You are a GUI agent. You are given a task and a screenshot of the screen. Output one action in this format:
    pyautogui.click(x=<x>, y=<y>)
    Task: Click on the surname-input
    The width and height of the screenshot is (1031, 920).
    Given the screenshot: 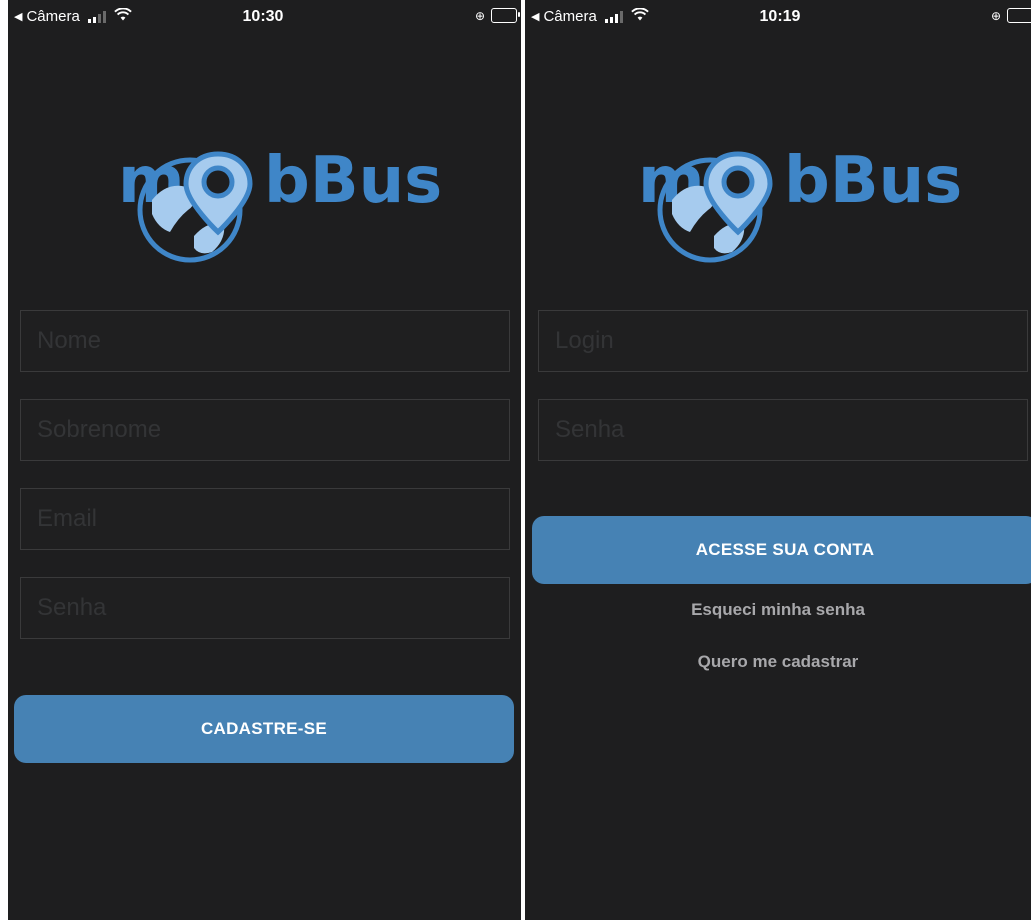 What is the action you would take?
    pyautogui.click(x=265, y=430)
    